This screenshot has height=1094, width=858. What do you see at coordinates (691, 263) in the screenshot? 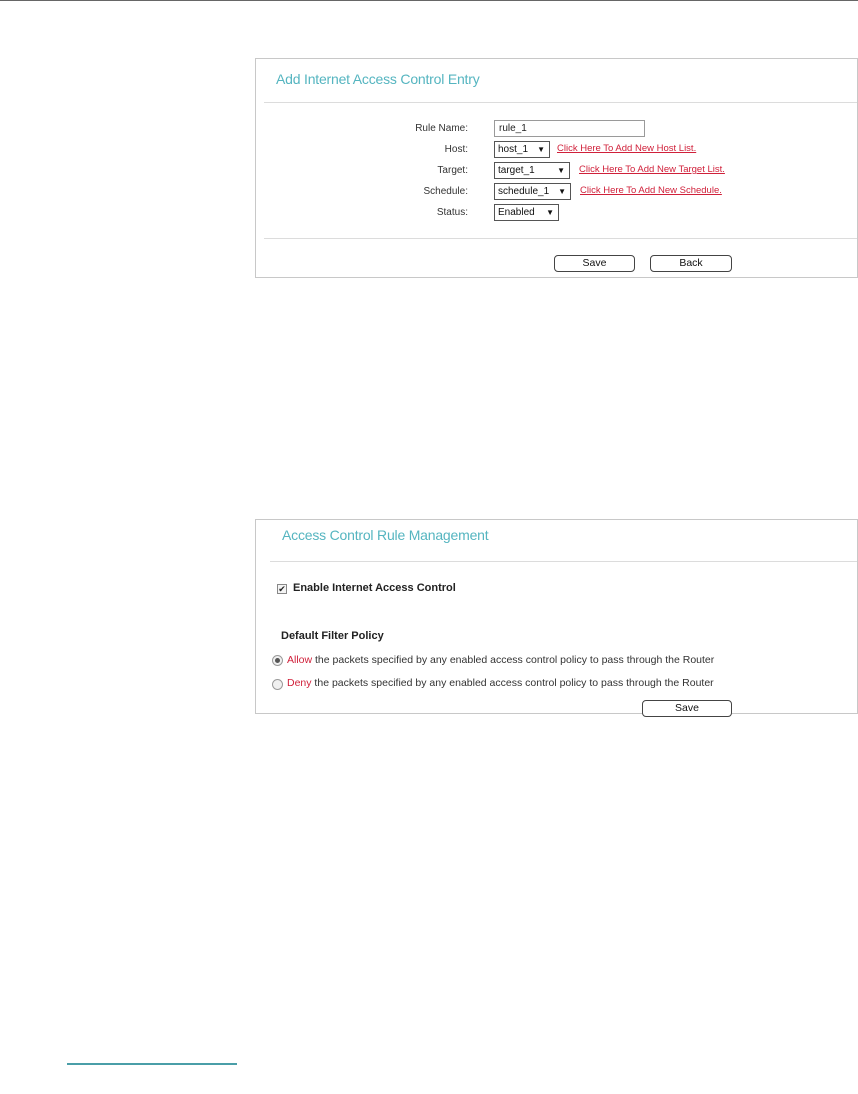
I see `back-button: Back` at bounding box center [691, 263].